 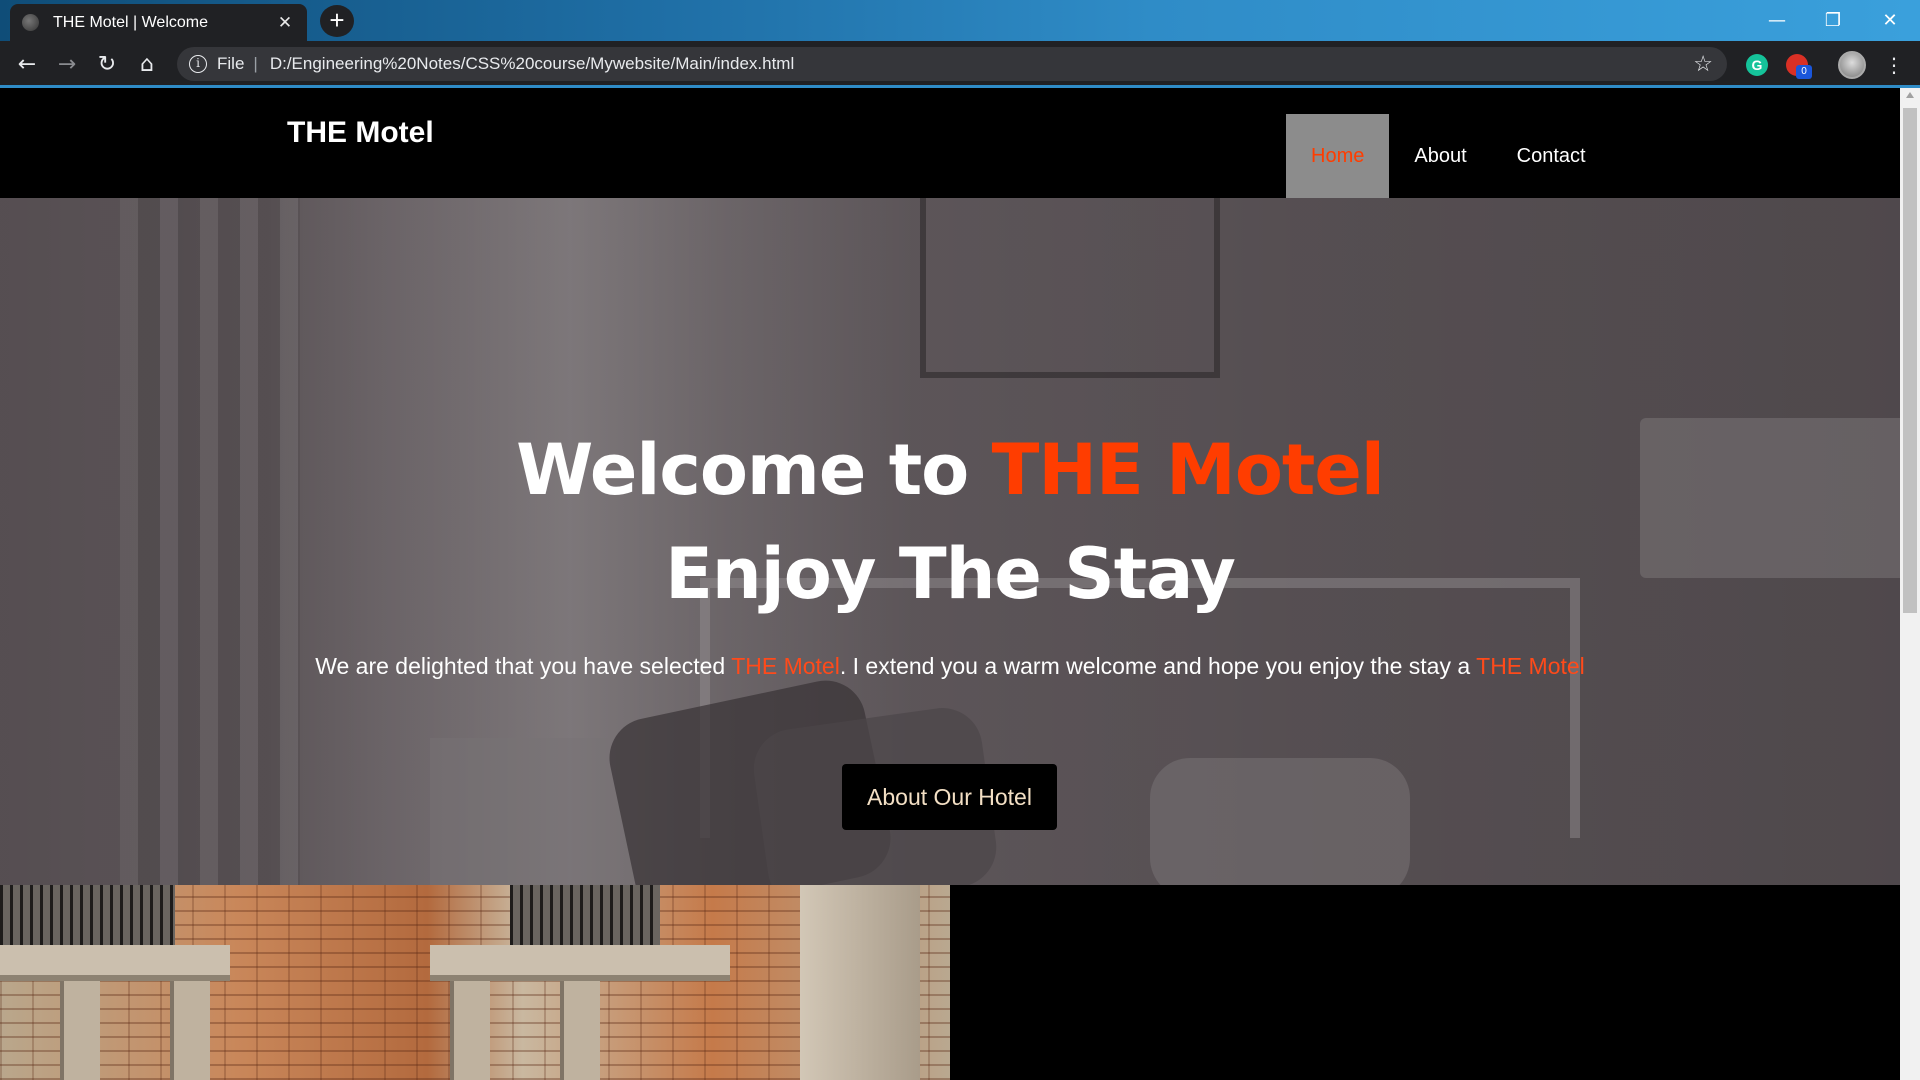 I want to click on scrollbar-thumb, so click(x=1910, y=360).